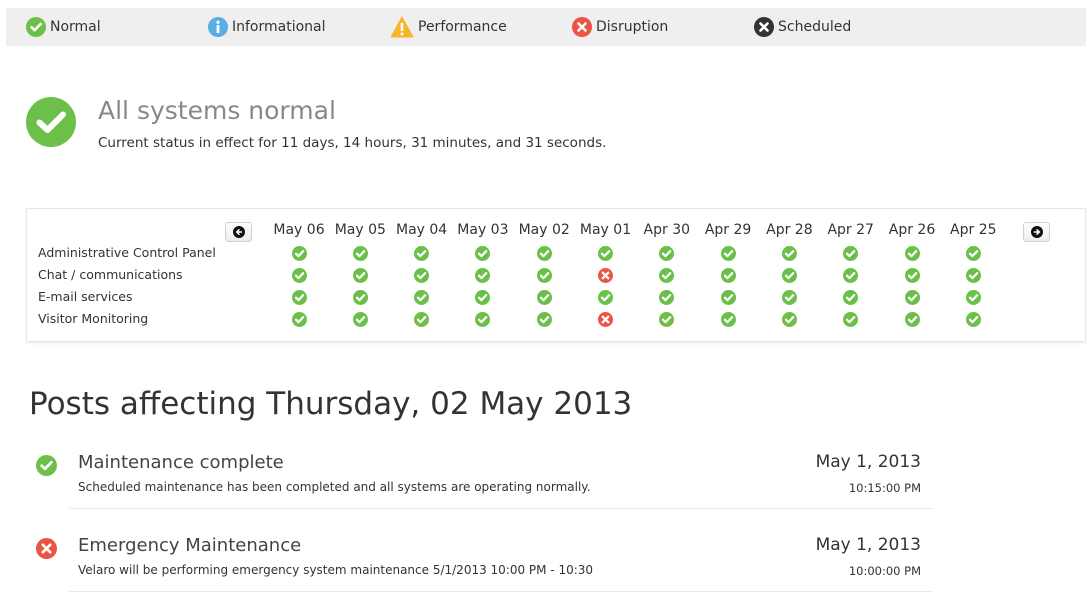  I want to click on date-column-header: May 01, so click(605, 230).